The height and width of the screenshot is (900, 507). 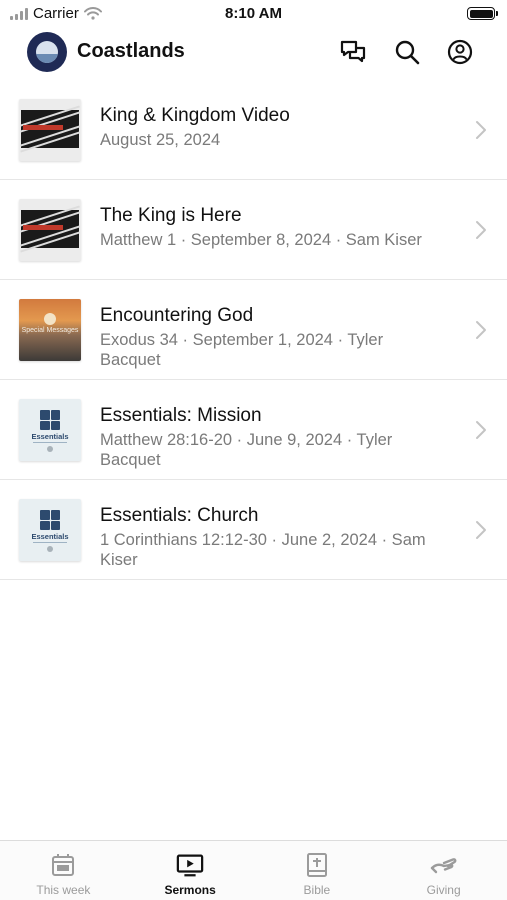 I want to click on church-logo, so click(x=47, y=52).